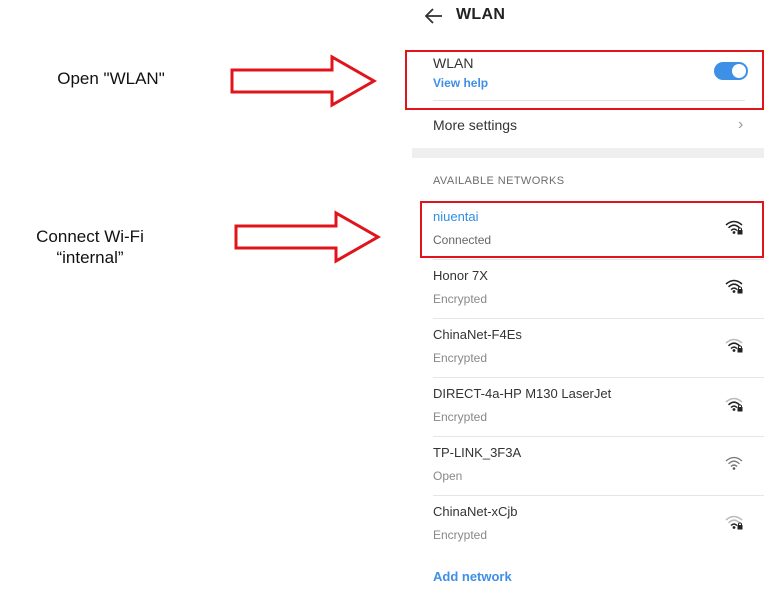 The width and height of the screenshot is (764, 589). I want to click on annotation-connect-wifi: Connect Wi-Fi “internal”, so click(90, 247).